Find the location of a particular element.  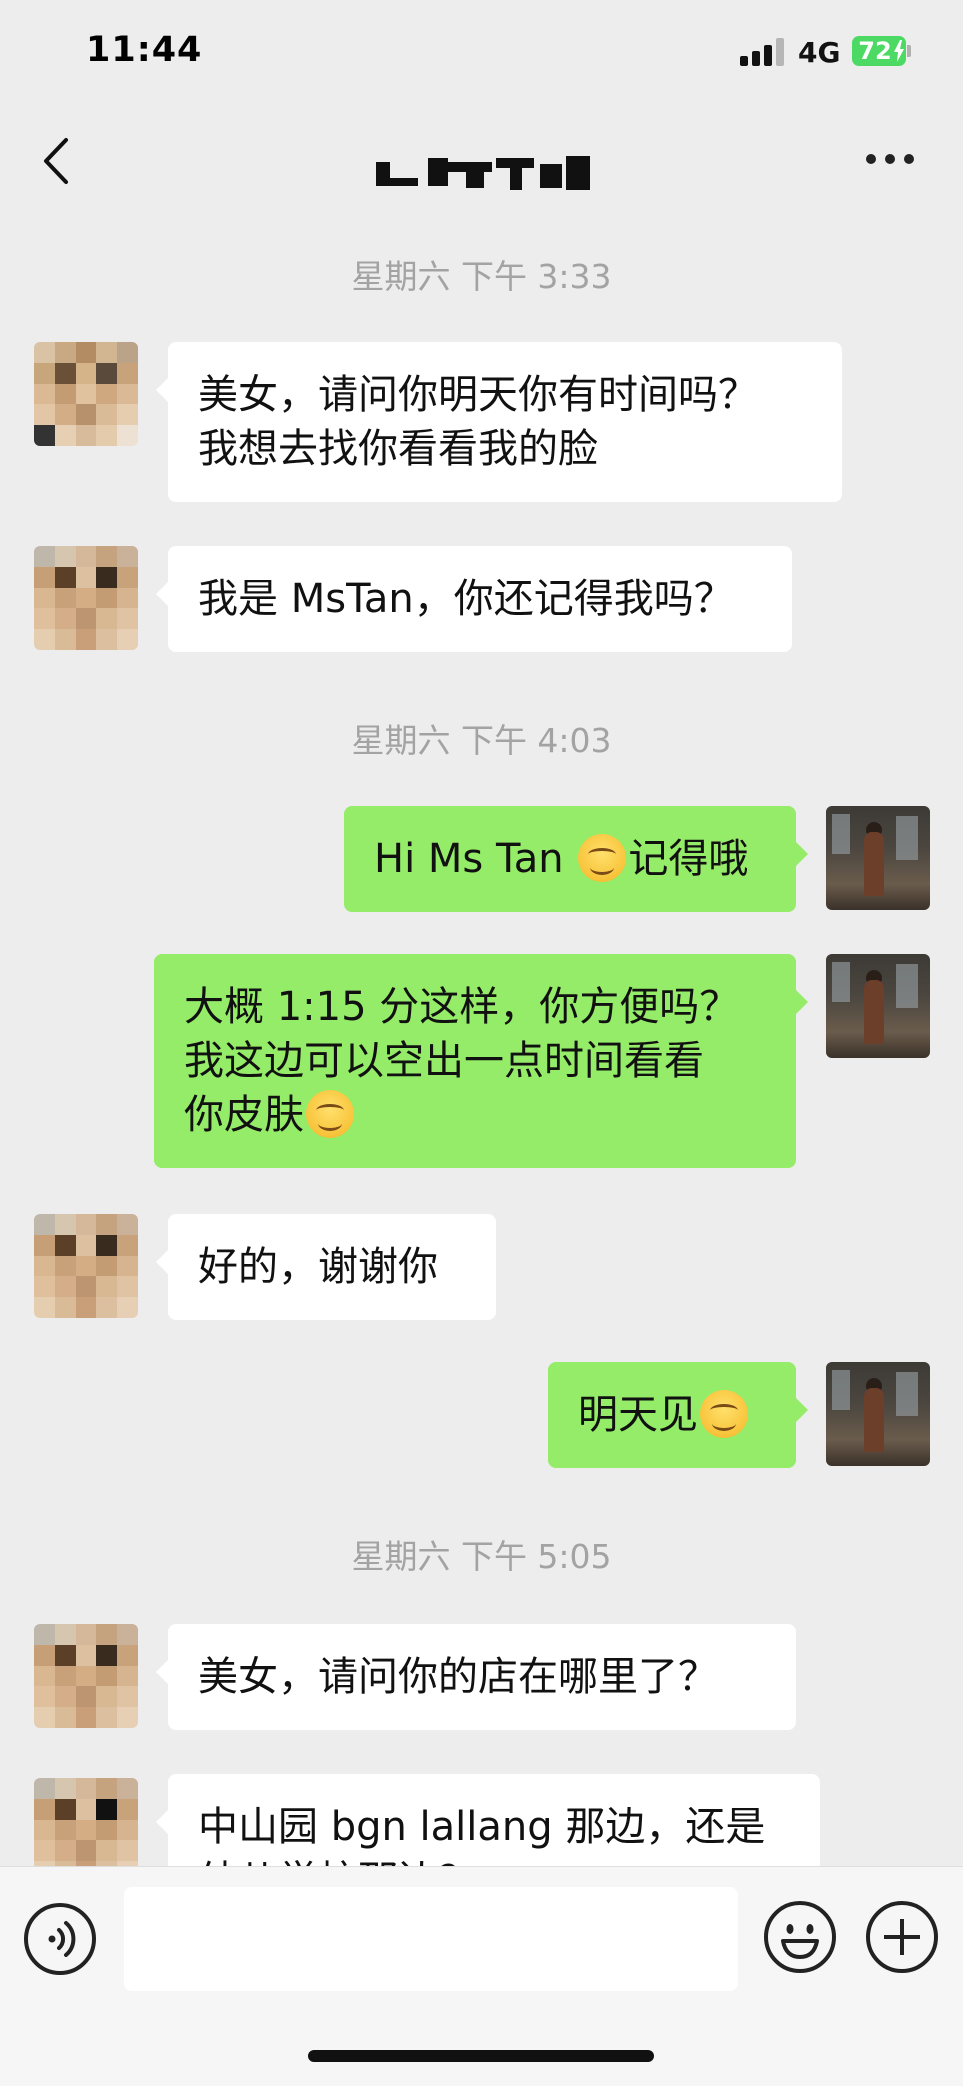

message-bubble-incoming: 好的，谢谢你 is located at coordinates (326, 1267).